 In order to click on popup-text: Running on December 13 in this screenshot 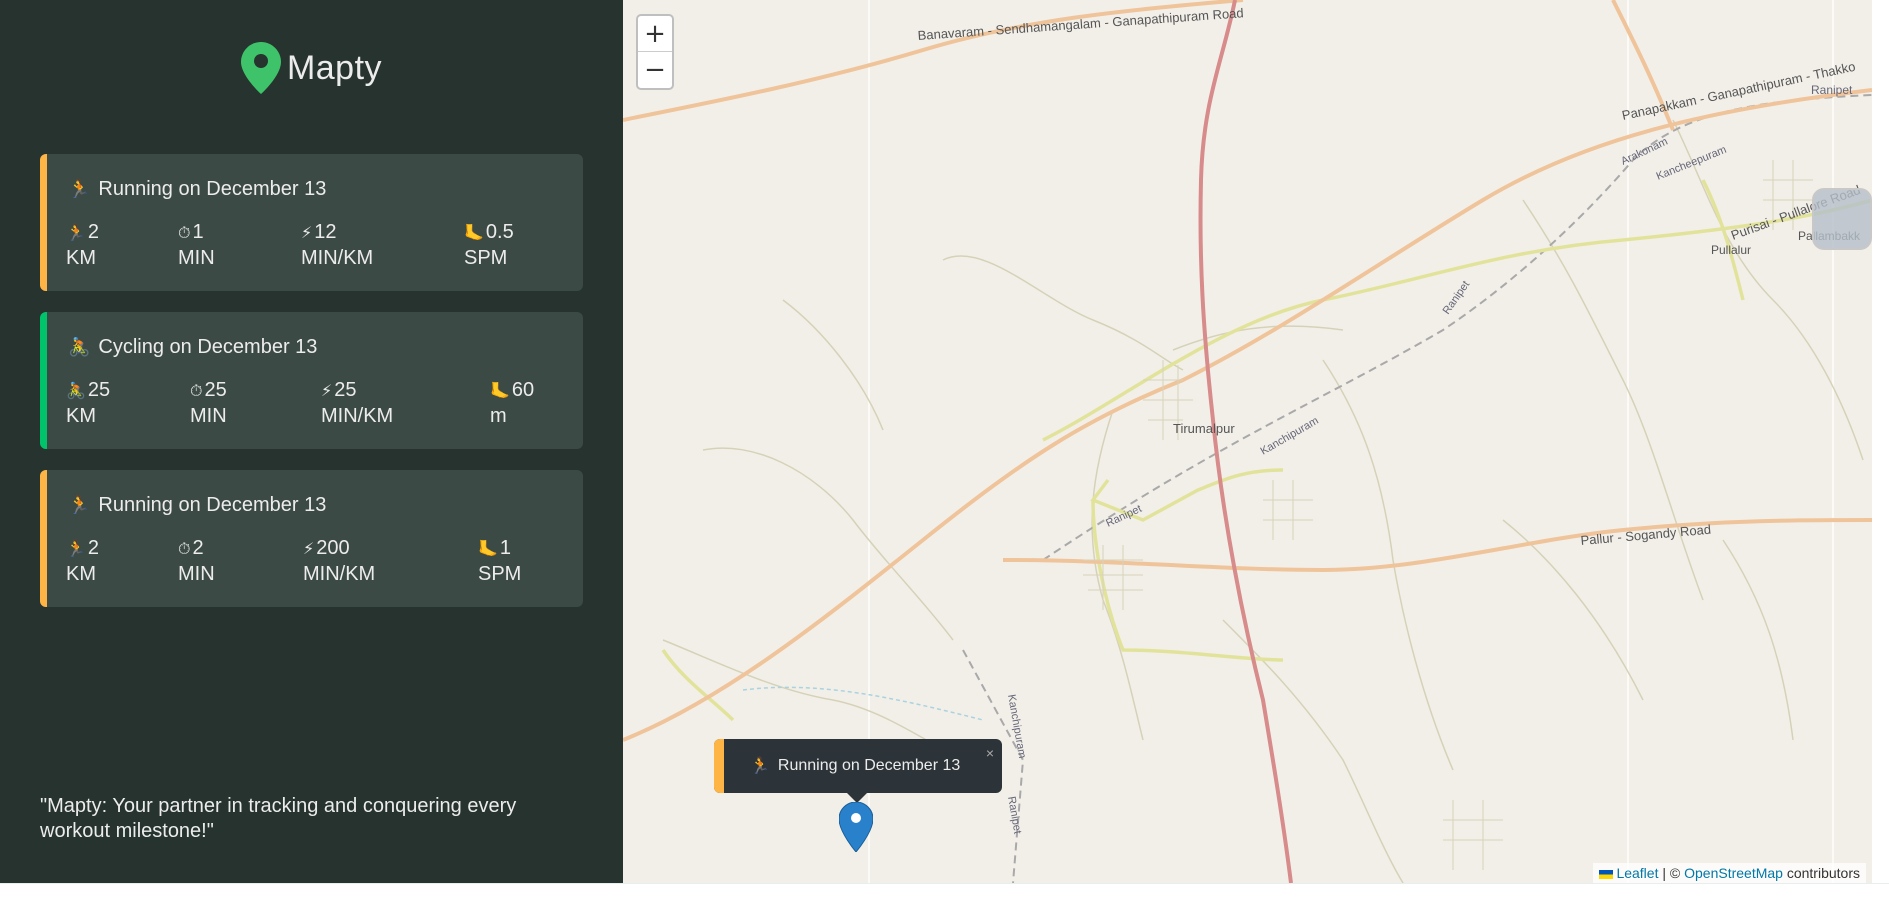, I will do `click(869, 765)`.